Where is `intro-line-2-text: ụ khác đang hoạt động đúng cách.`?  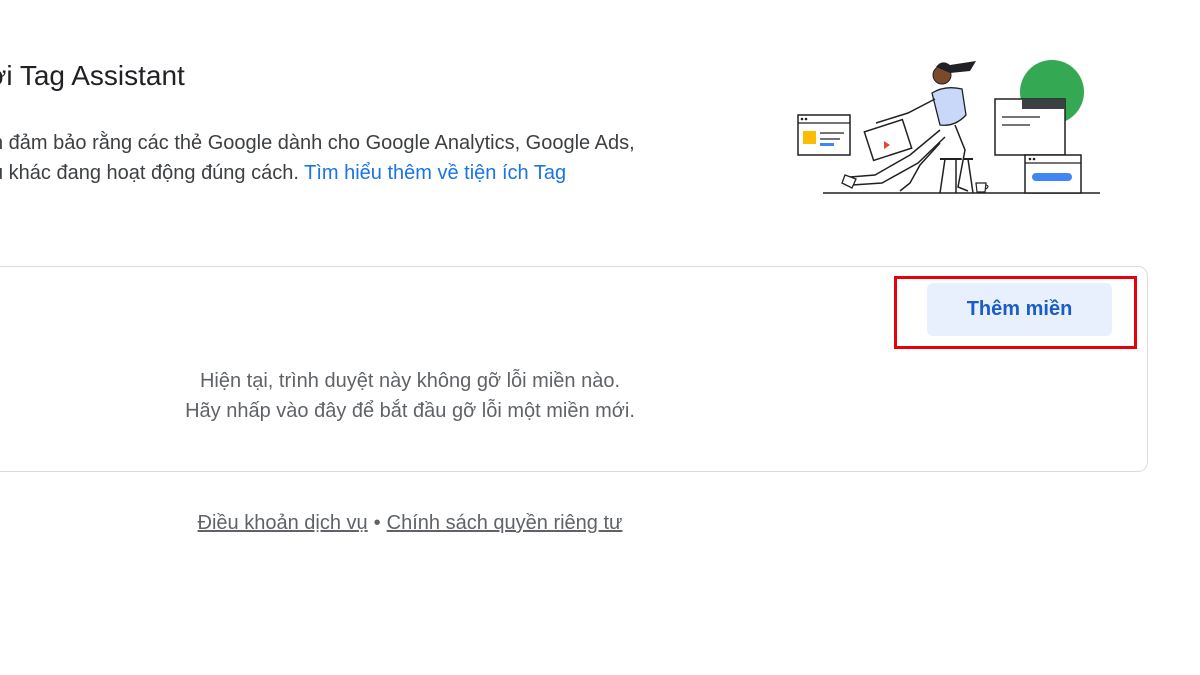
intro-line-2-text: ụ khác đang hoạt động đúng cách. is located at coordinates (149, 173).